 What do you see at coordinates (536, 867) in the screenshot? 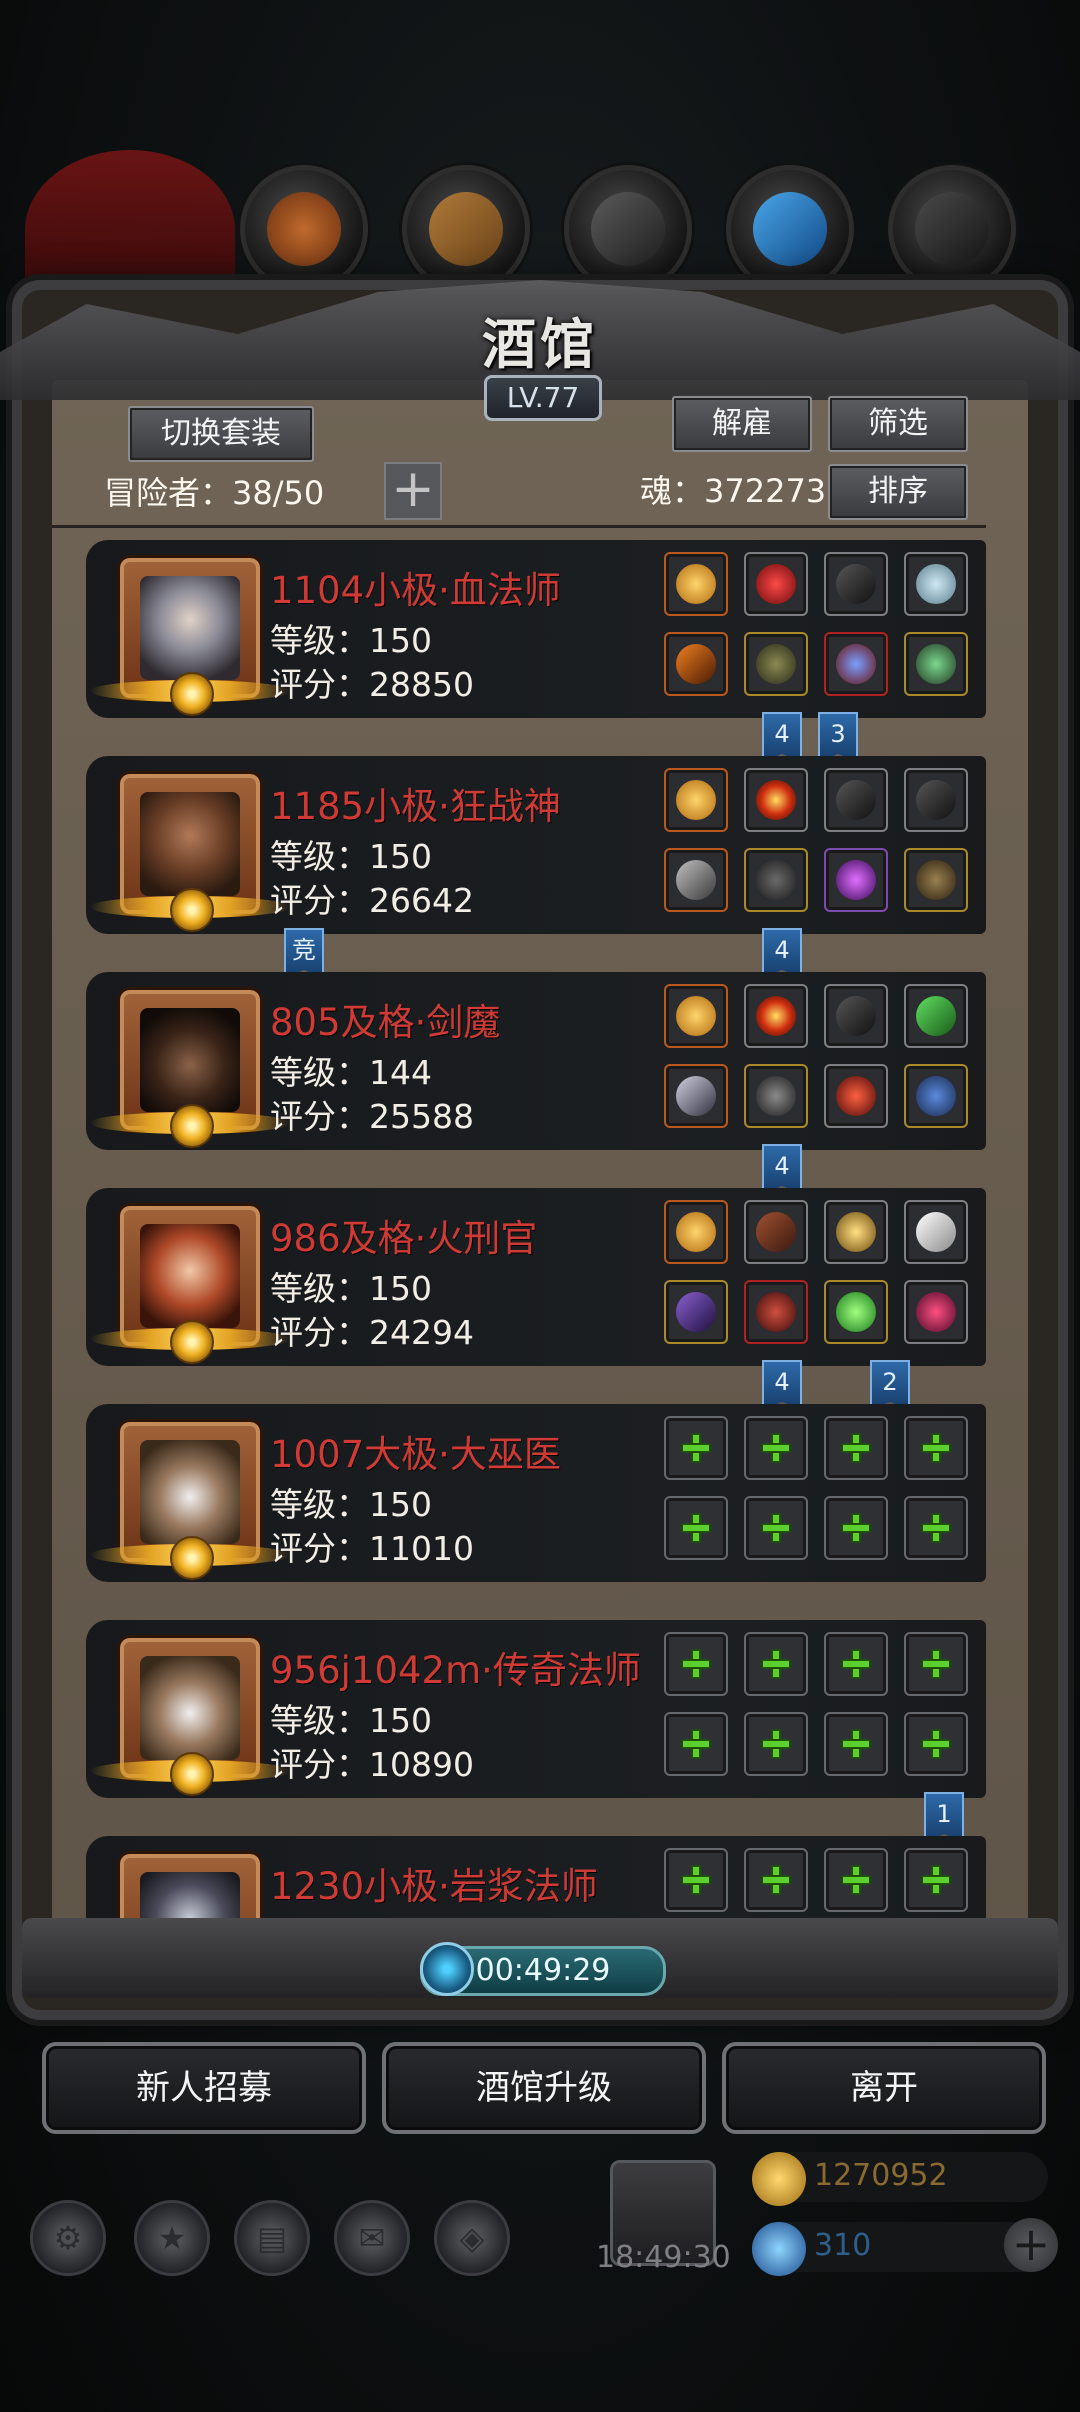
I see `hero-card: 1185小极·狂战神 等级：150 评分：26642 竞 4` at bounding box center [536, 867].